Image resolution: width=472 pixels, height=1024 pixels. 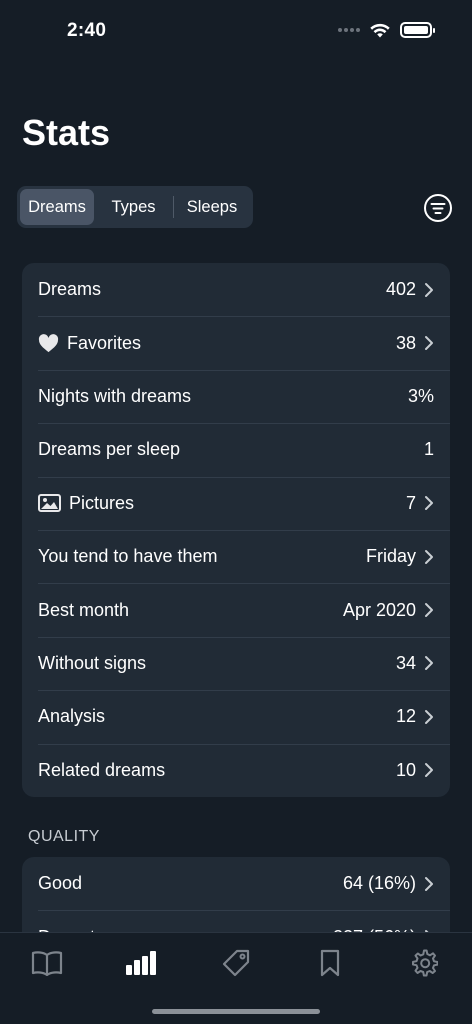 I want to click on stat-label: Best month, so click(x=84, y=609).